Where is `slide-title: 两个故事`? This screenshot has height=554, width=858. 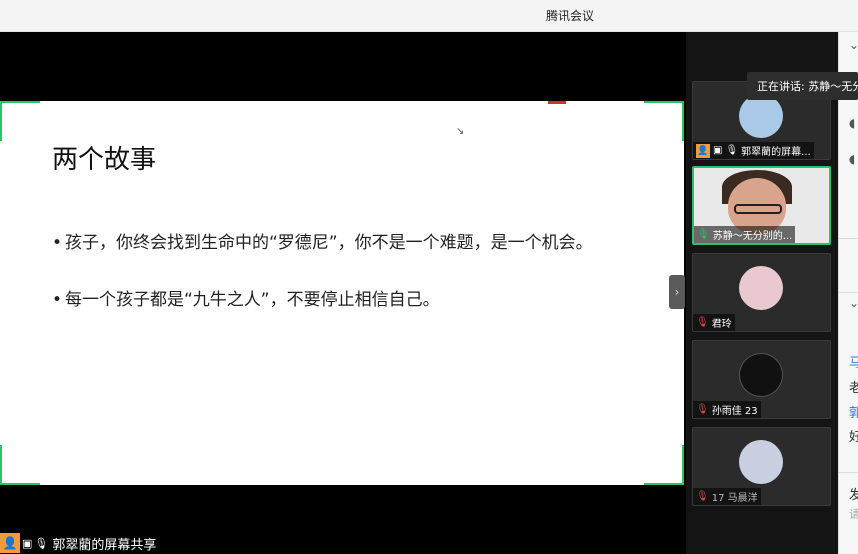
slide-title: 两个故事 is located at coordinates (104, 160).